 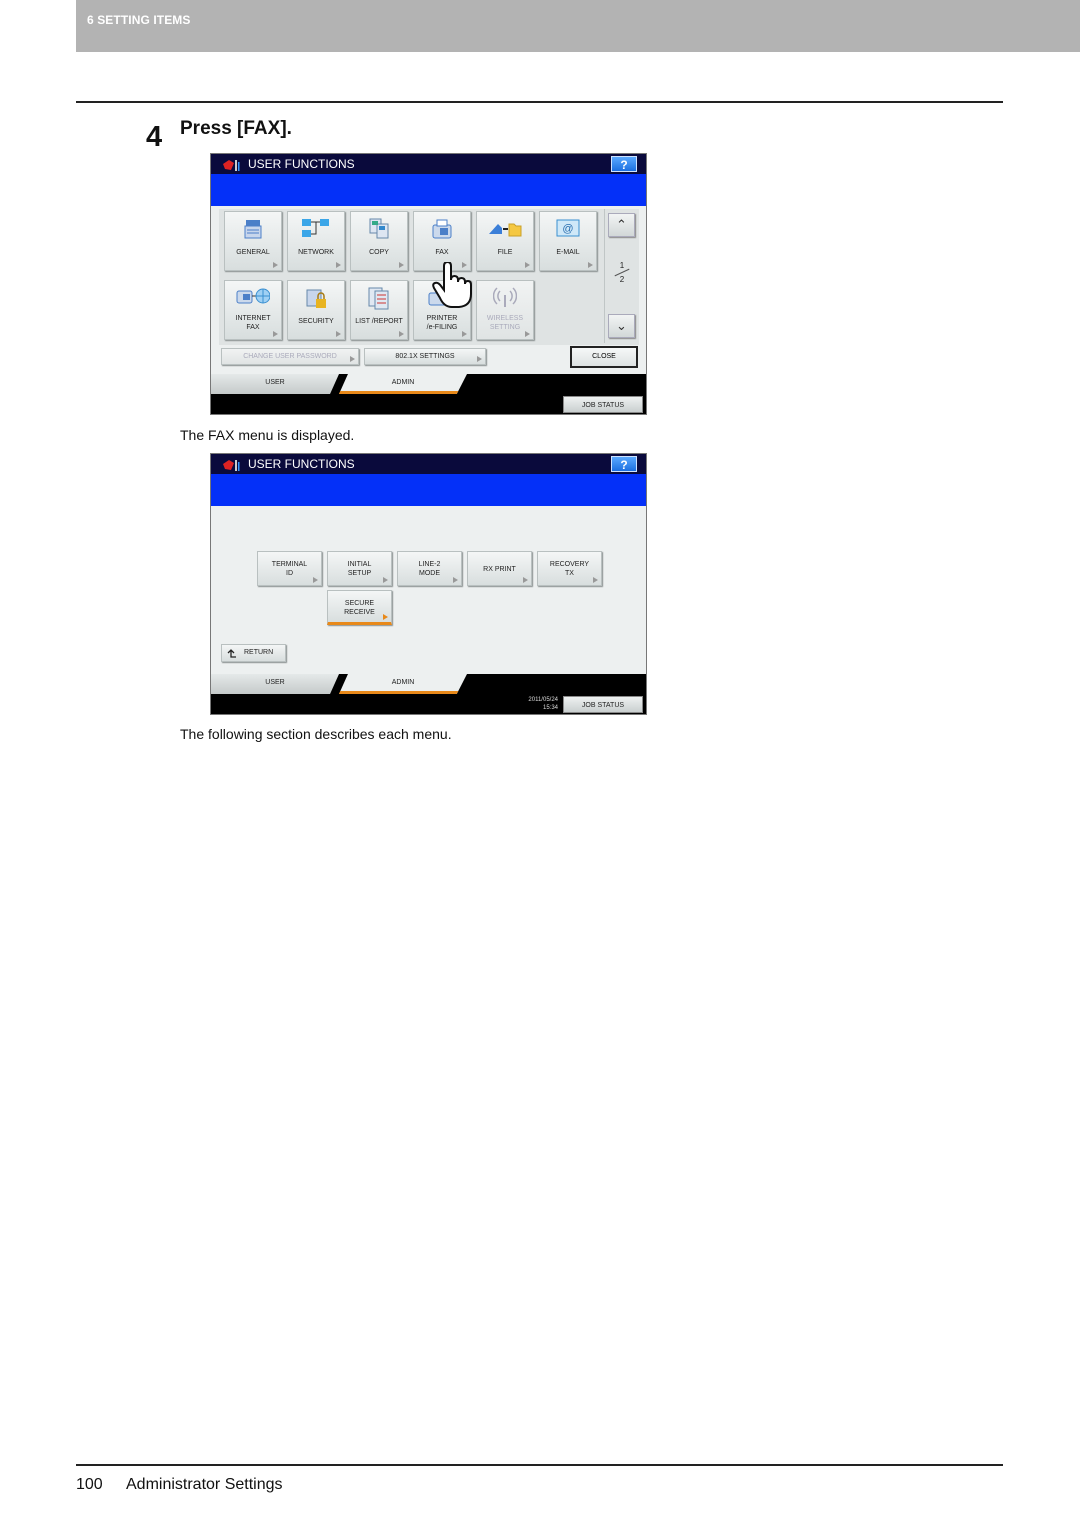 What do you see at coordinates (429, 564) in the screenshot?
I see `line2-label-1: LINE-2` at bounding box center [429, 564].